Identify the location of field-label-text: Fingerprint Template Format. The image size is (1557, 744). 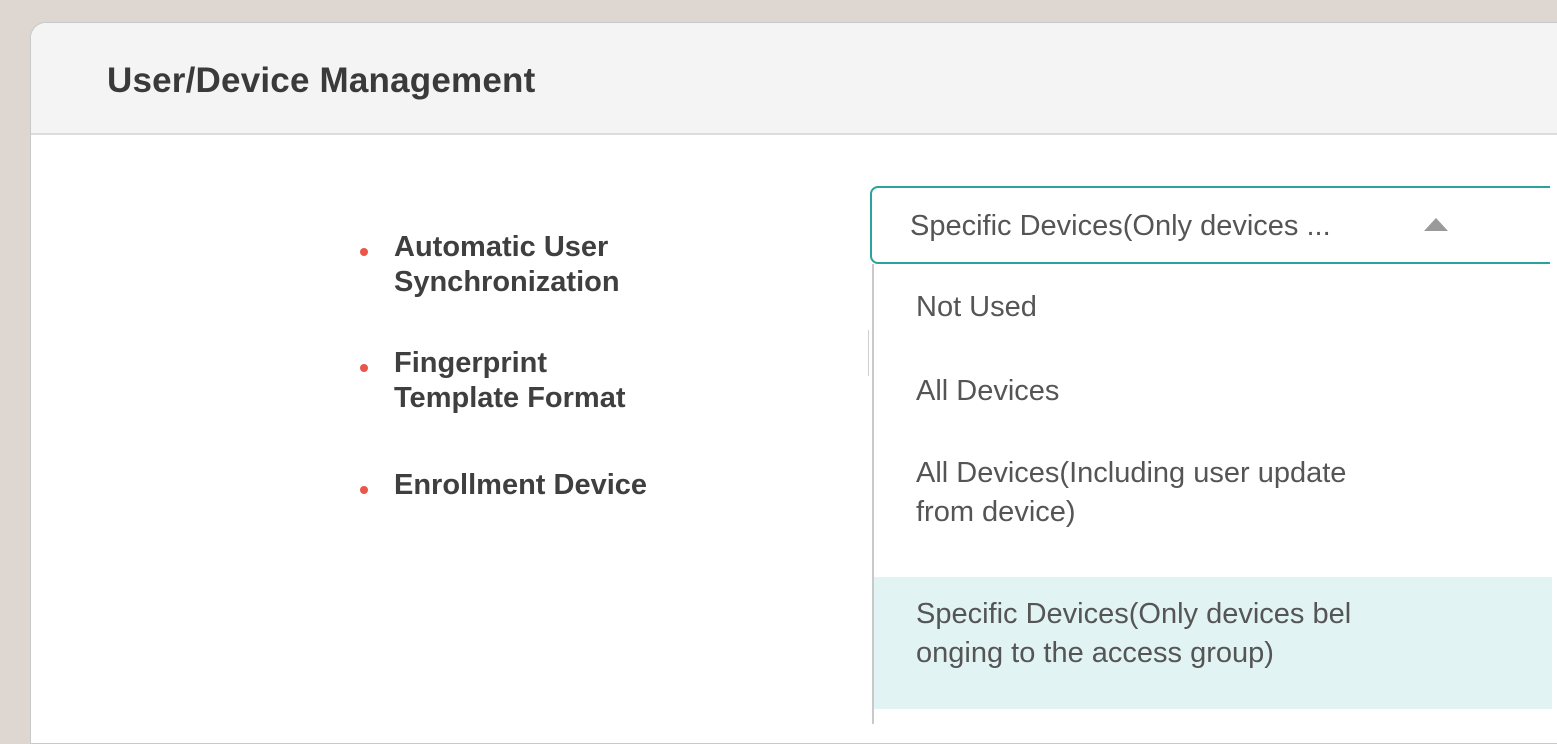
(559, 381).